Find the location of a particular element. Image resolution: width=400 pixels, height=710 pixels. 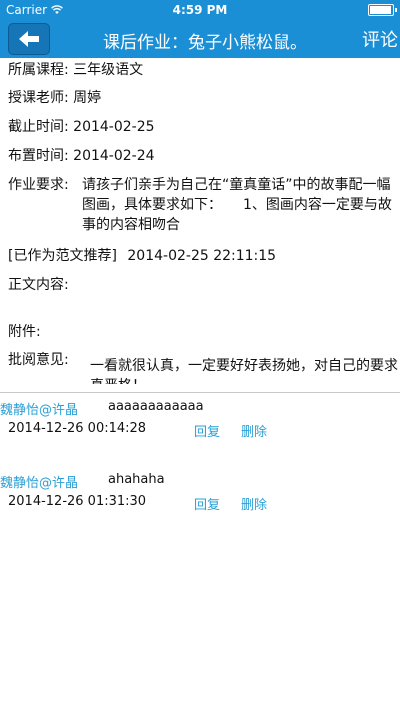

comment-date: 2014-12-26 01:31:30 is located at coordinates (77, 501).